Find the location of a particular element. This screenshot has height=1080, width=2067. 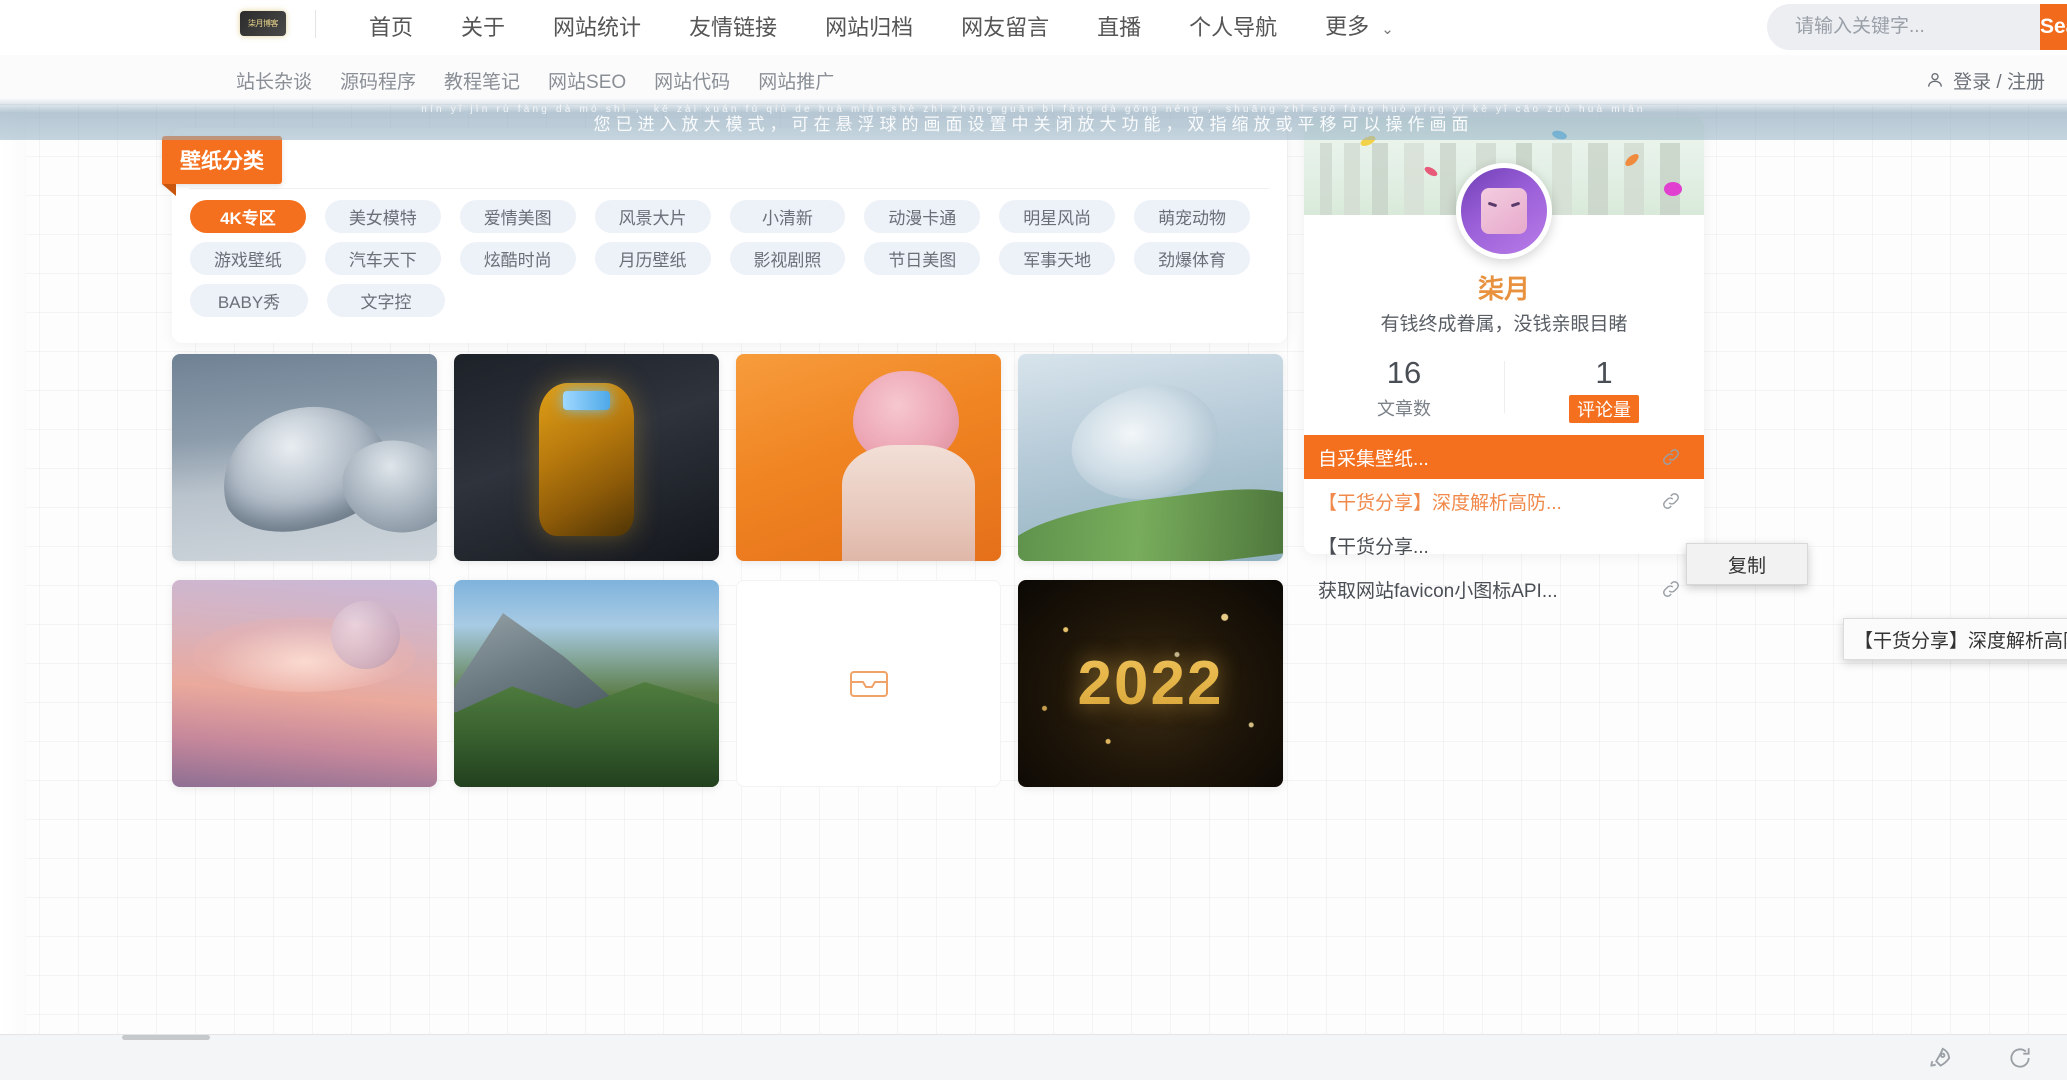

nav-label: 友情链接 is located at coordinates (733, 27).